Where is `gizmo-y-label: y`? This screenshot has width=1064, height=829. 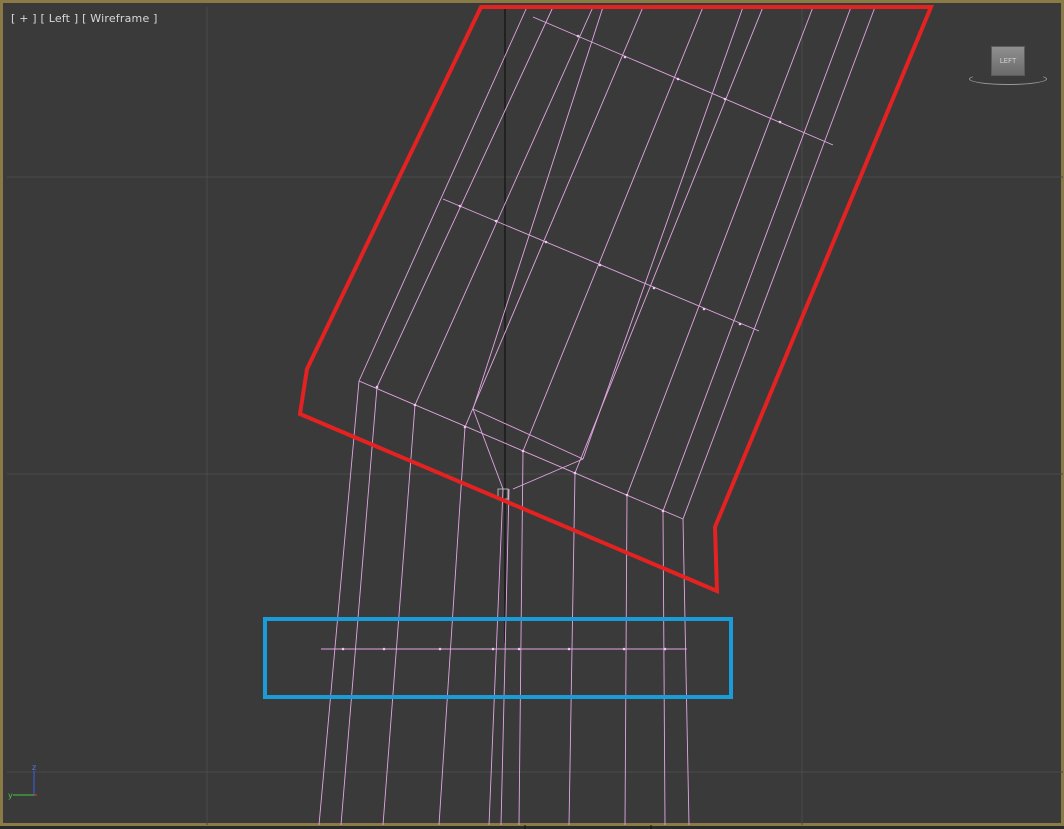 gizmo-y-label: y is located at coordinates (10, 795).